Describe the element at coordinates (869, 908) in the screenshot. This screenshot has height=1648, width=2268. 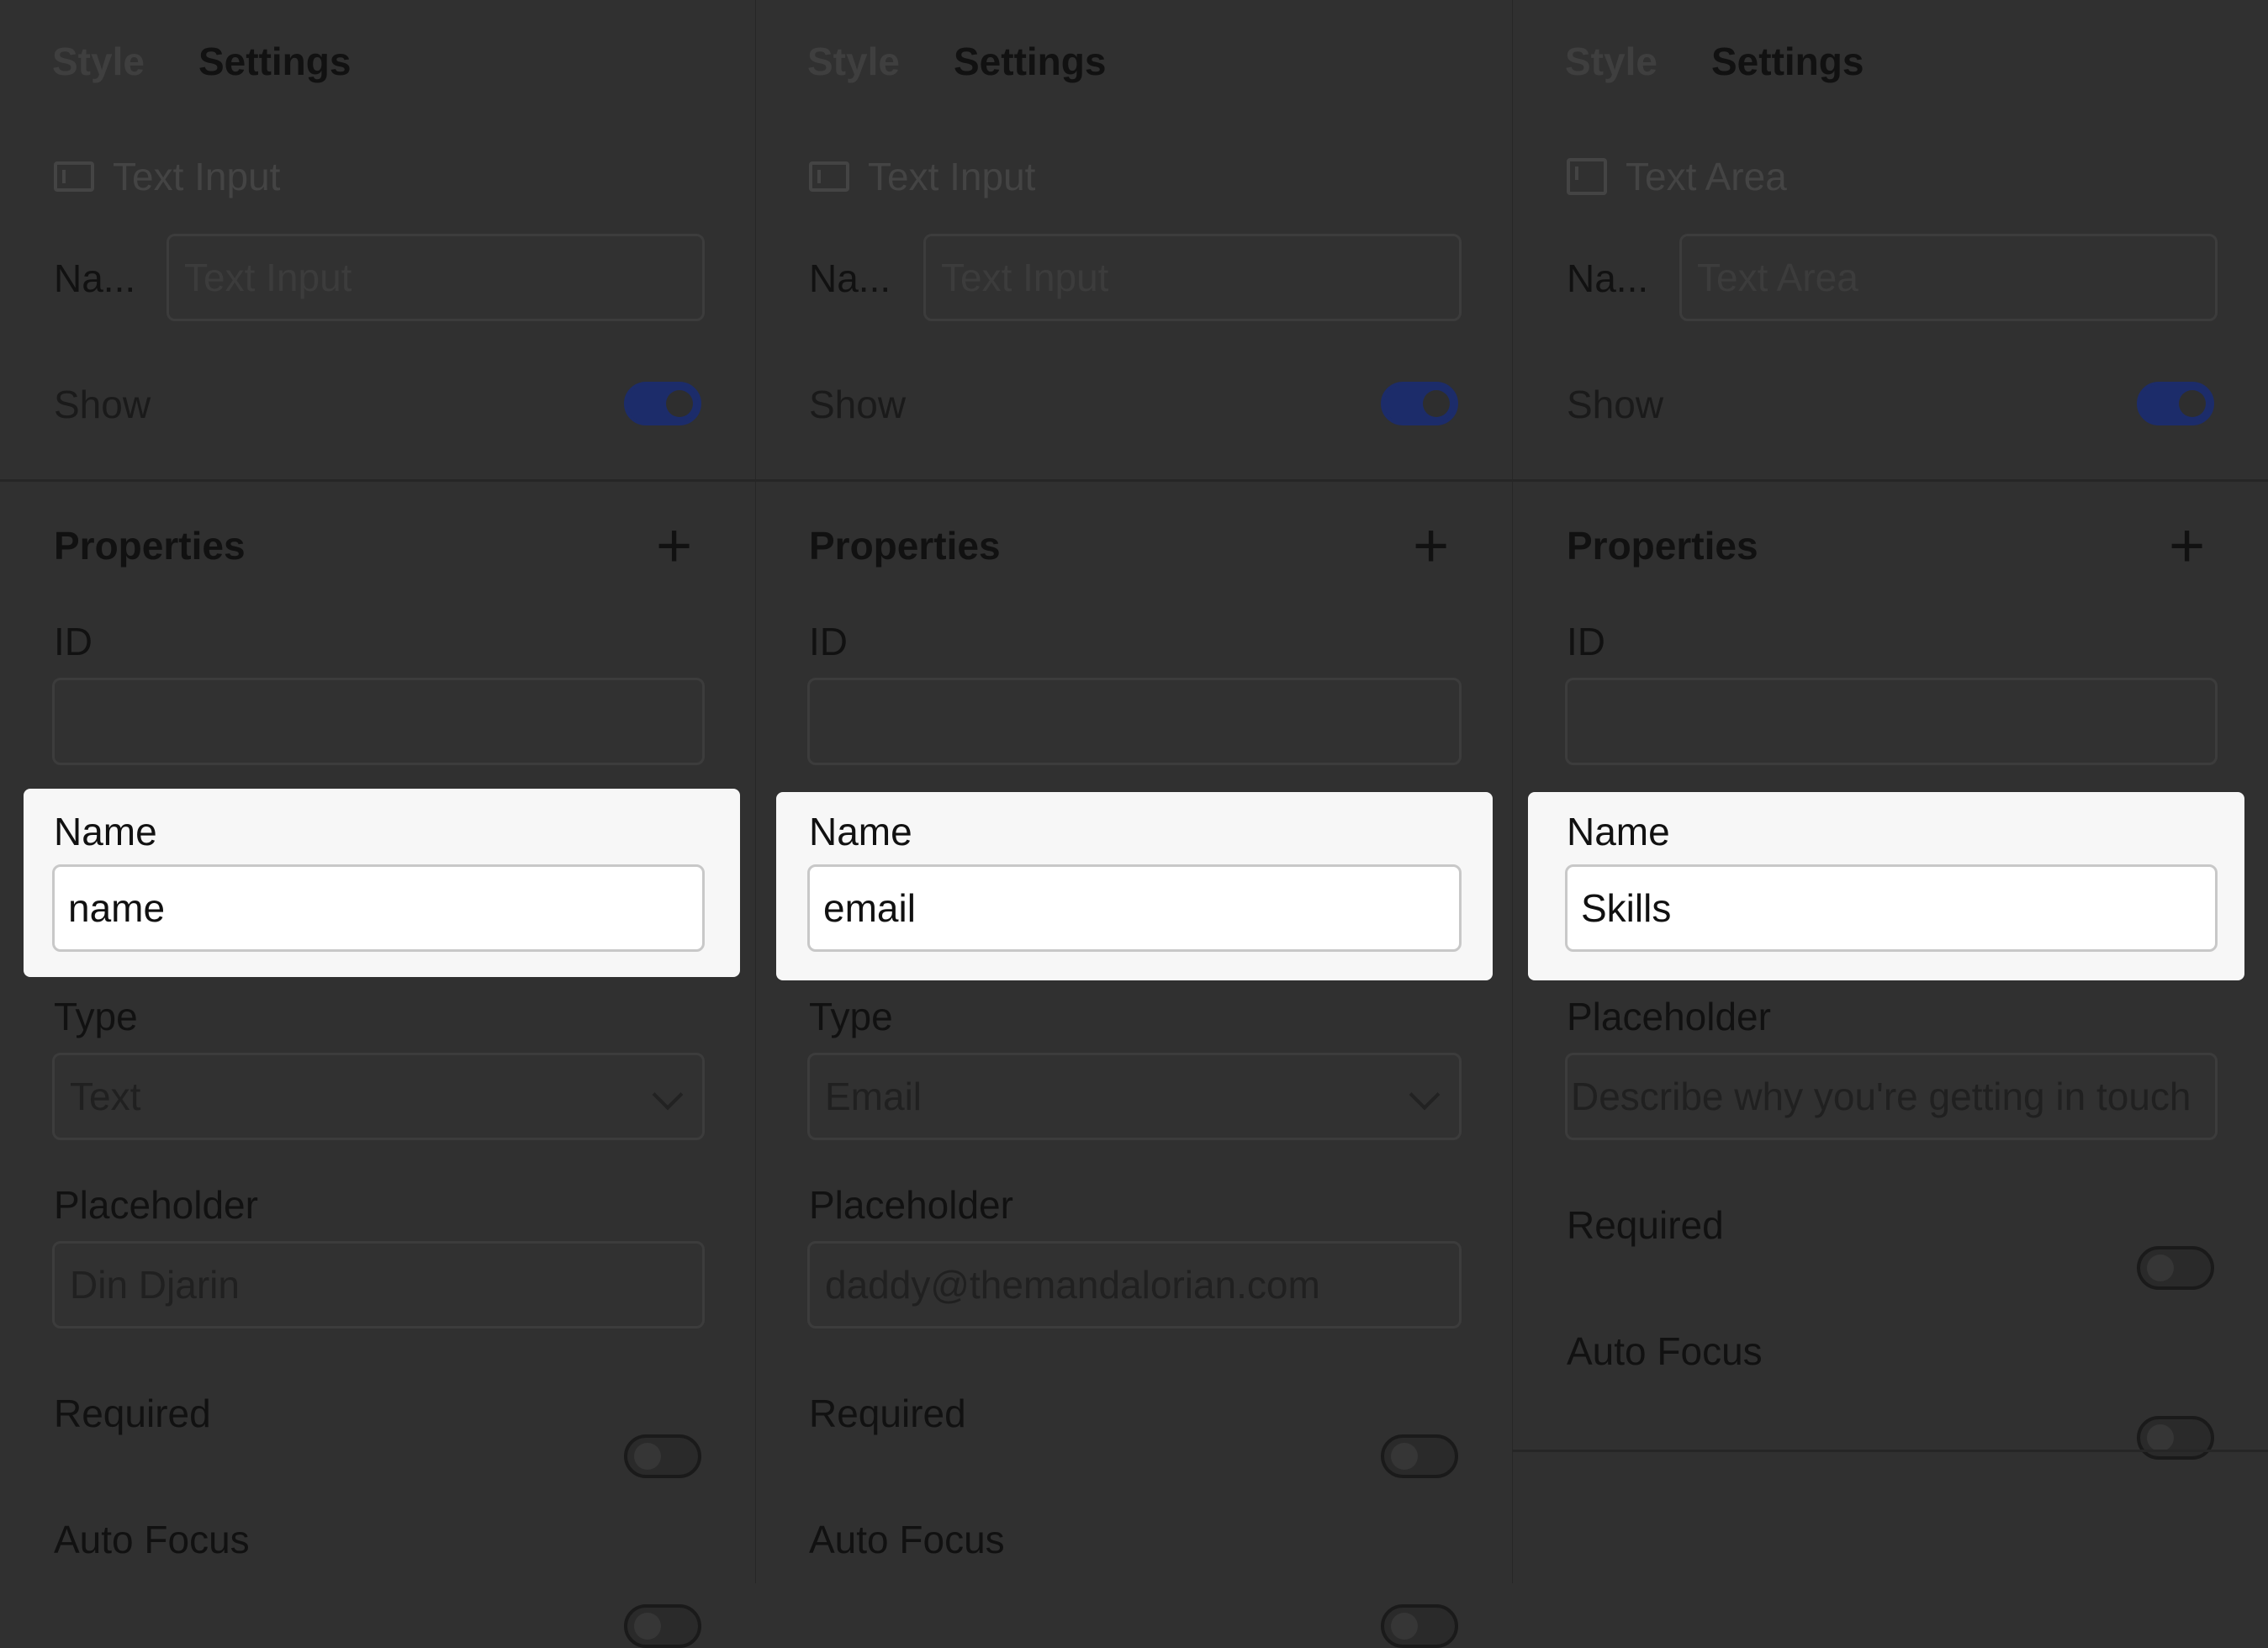
I see `name-value: email` at that location.